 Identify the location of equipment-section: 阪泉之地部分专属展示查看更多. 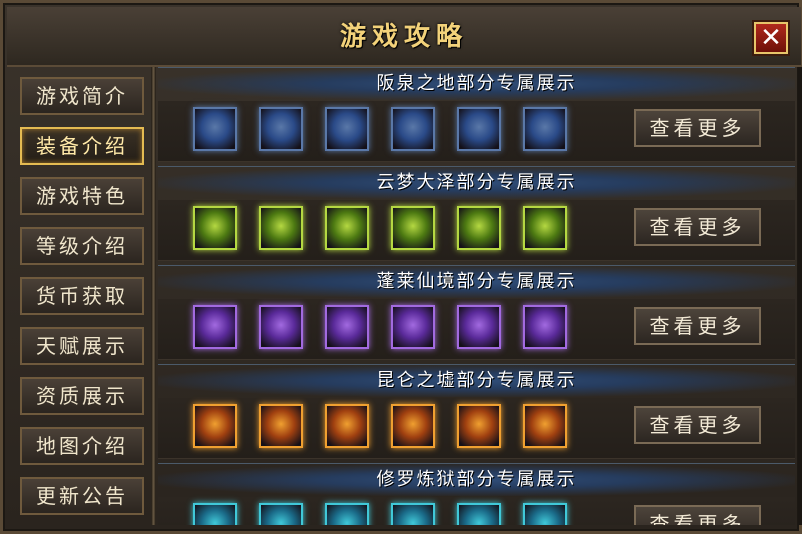
(476, 114).